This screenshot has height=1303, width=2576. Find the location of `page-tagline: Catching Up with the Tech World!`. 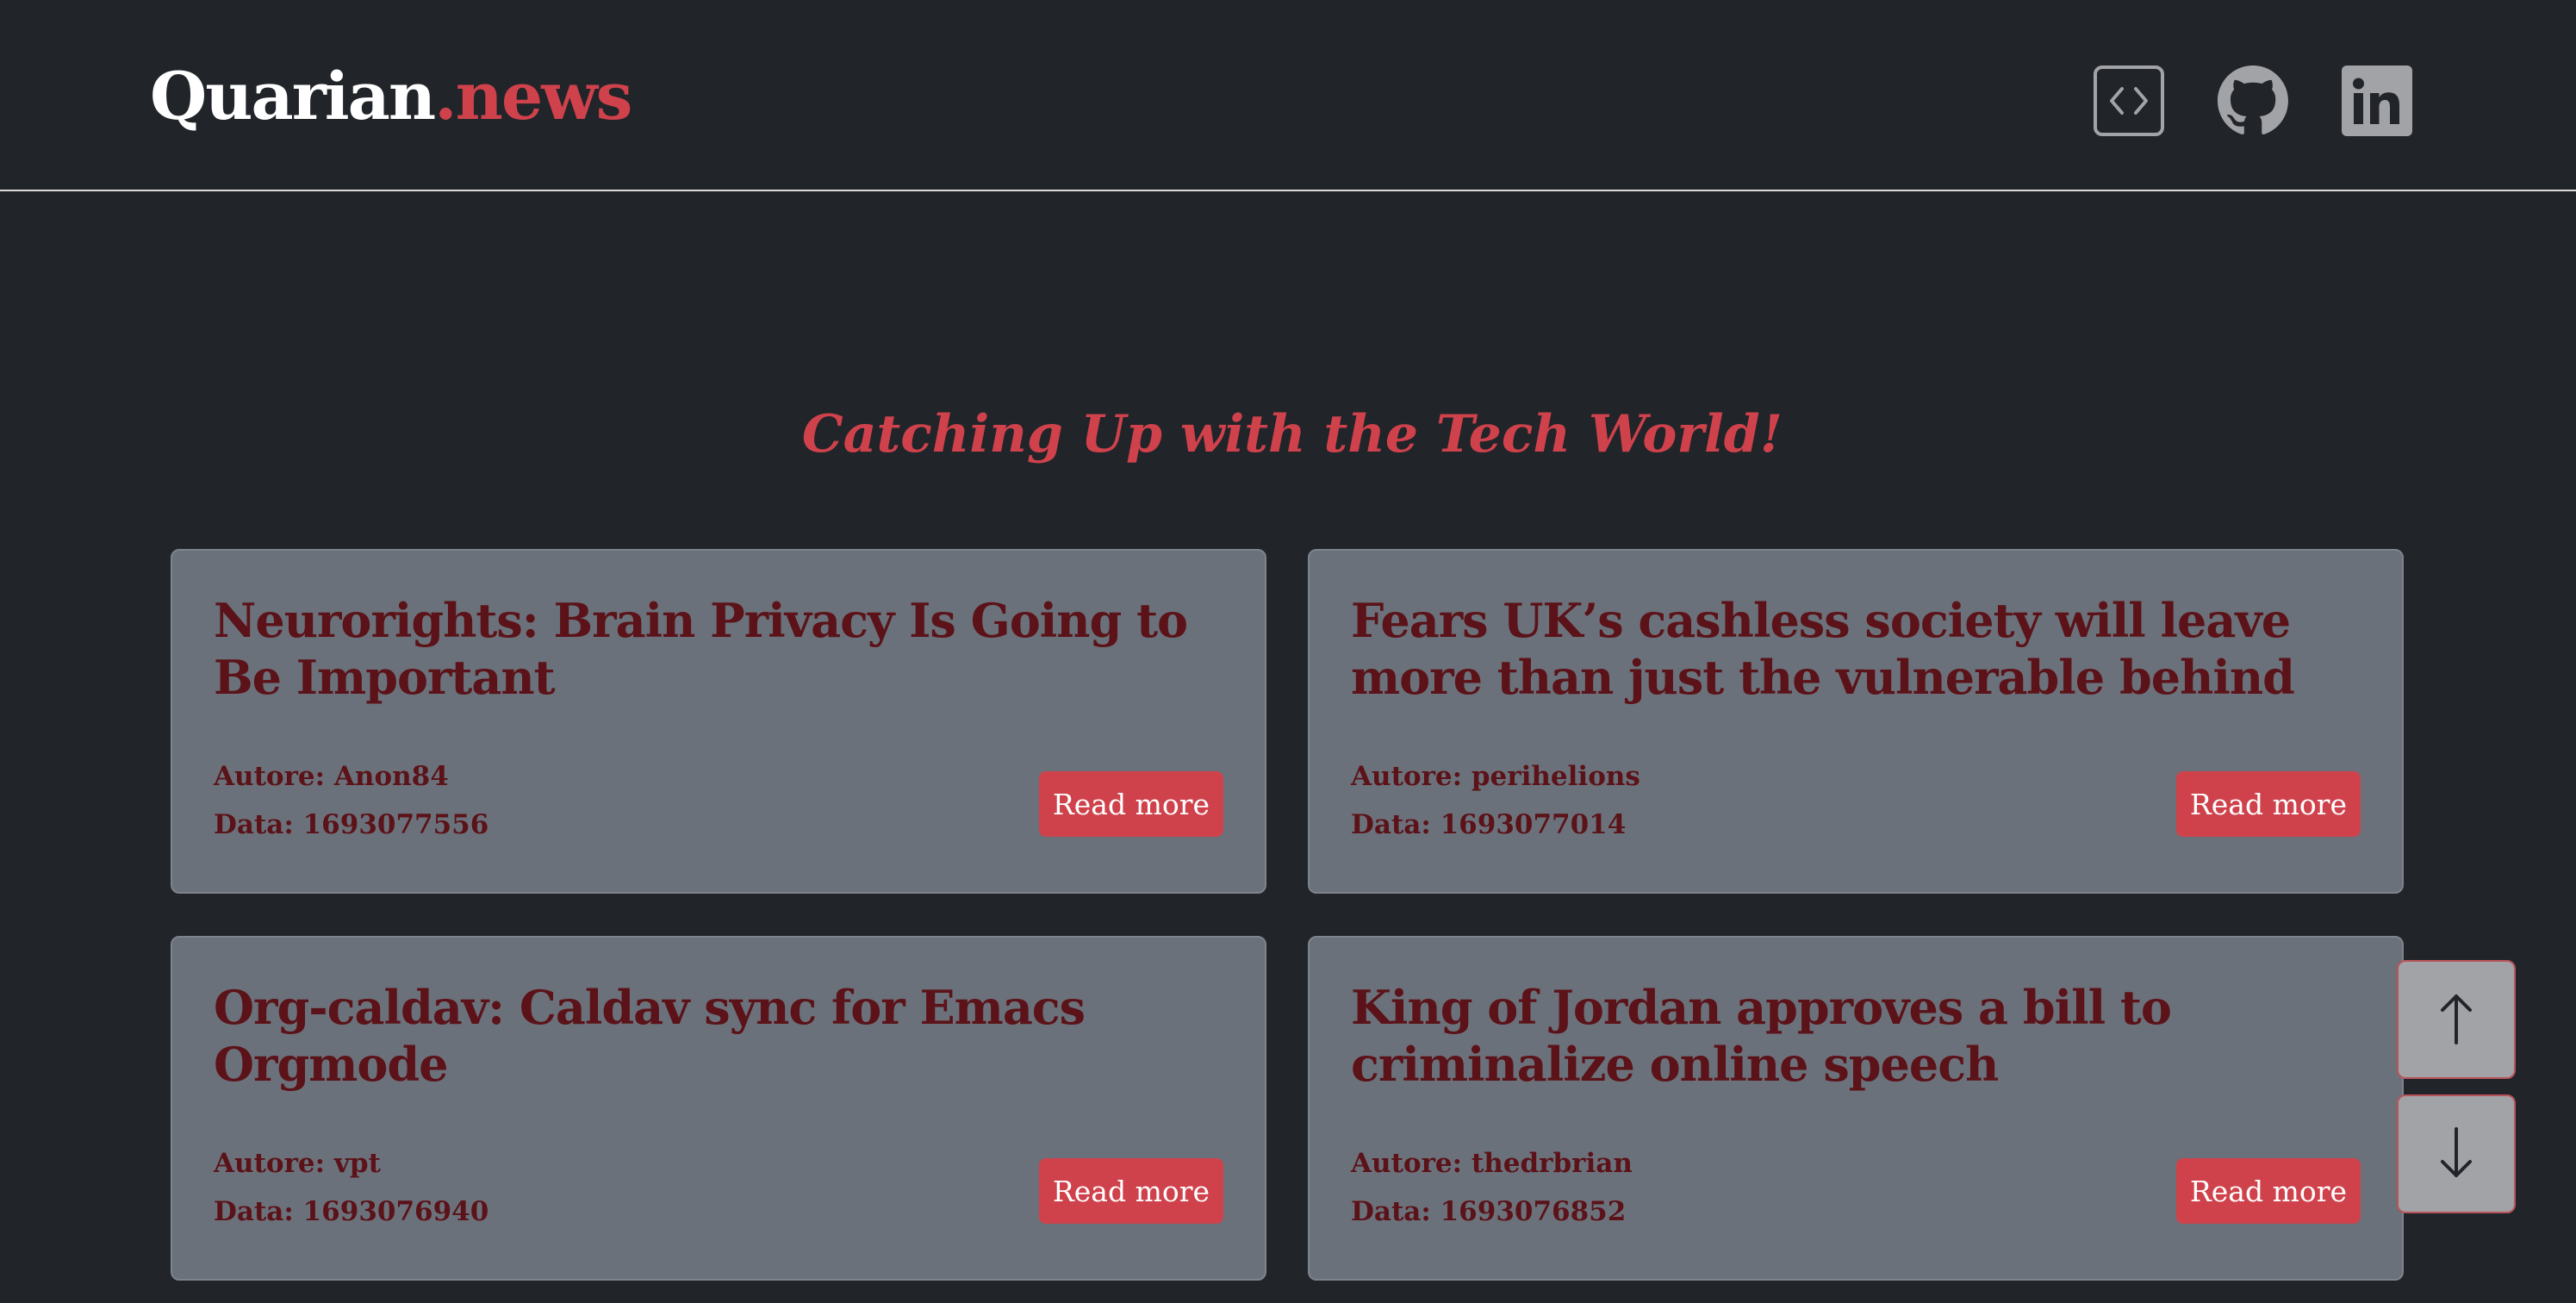

page-tagline: Catching Up with the Tech World! is located at coordinates (1292, 434).